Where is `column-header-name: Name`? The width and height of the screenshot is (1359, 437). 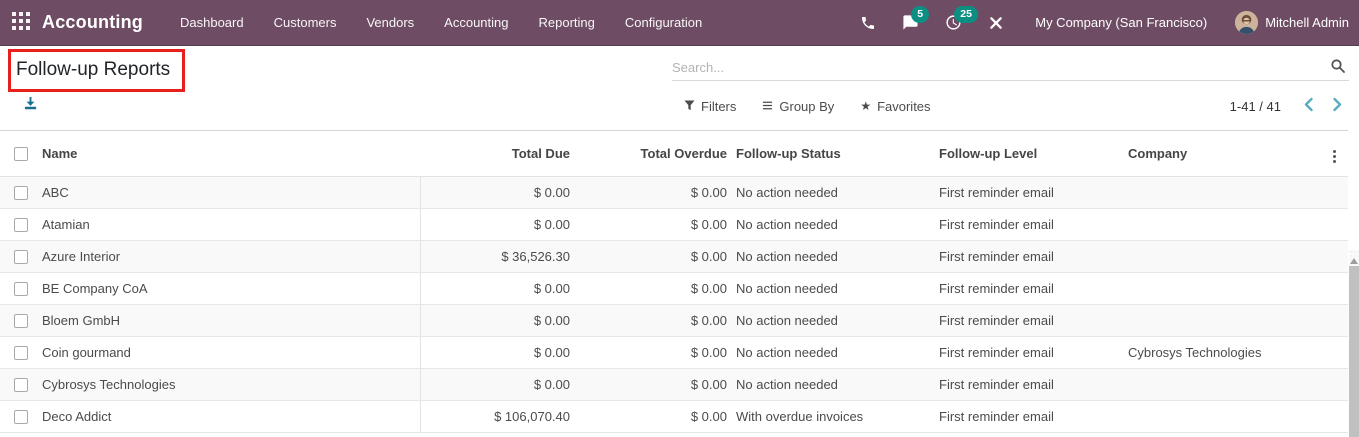
column-header-name: Name is located at coordinates (231, 153).